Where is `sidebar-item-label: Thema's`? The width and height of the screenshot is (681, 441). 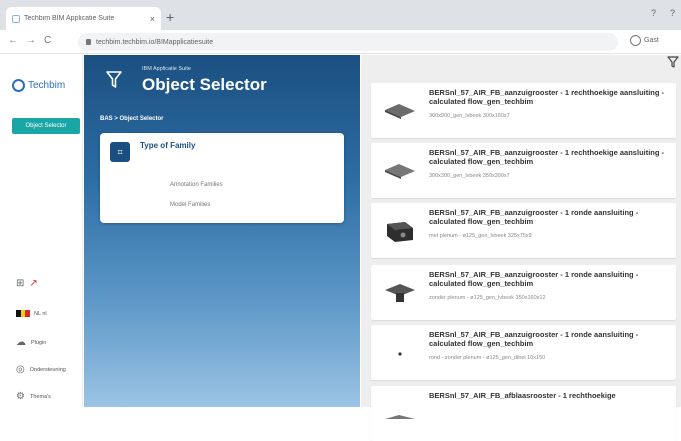
sidebar-item-label: Thema's is located at coordinates (40, 396).